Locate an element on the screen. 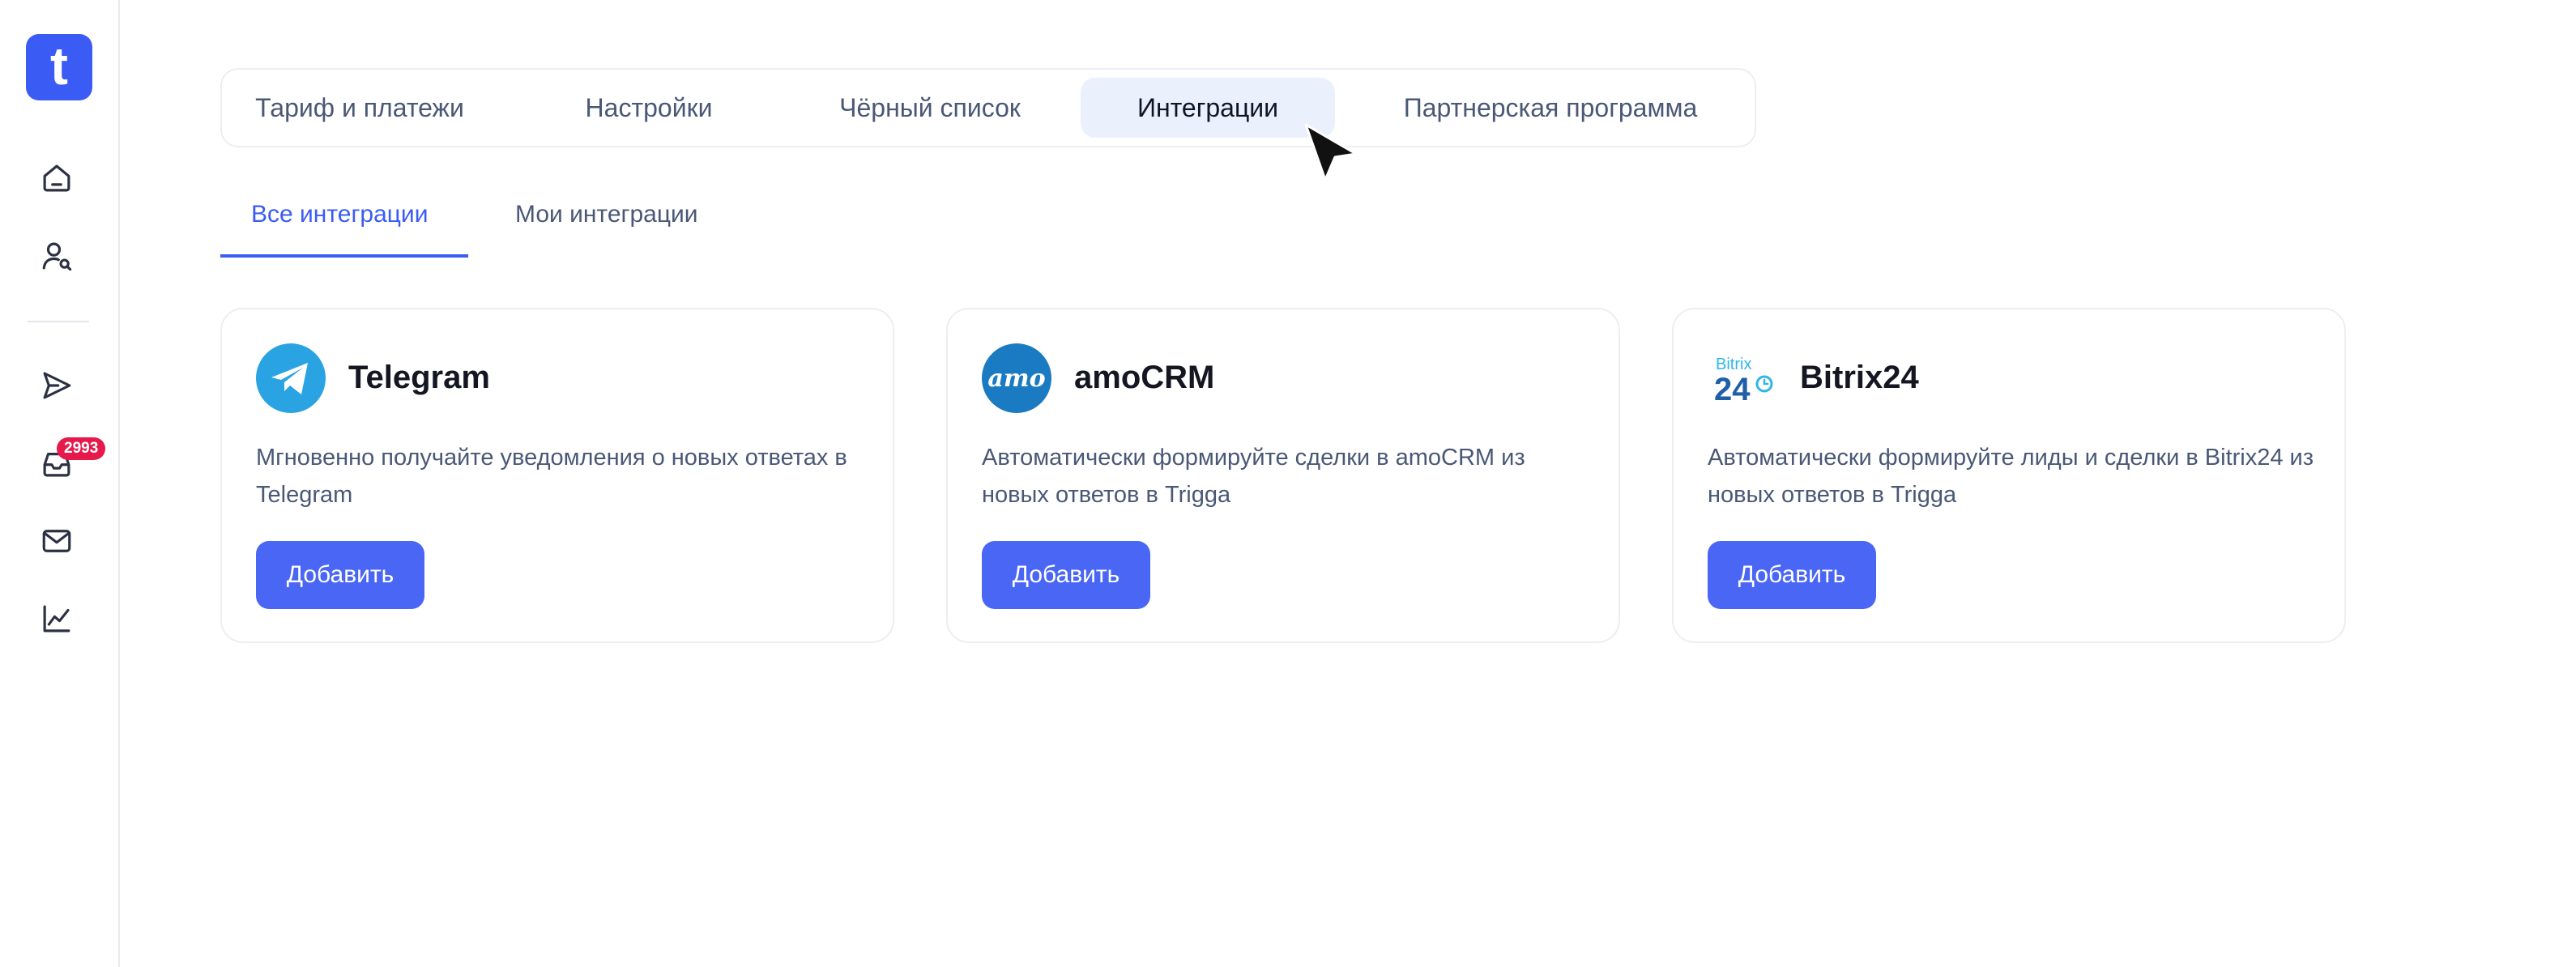 The width and height of the screenshot is (2576, 967). amocrm-logo: amo is located at coordinates (1017, 378).